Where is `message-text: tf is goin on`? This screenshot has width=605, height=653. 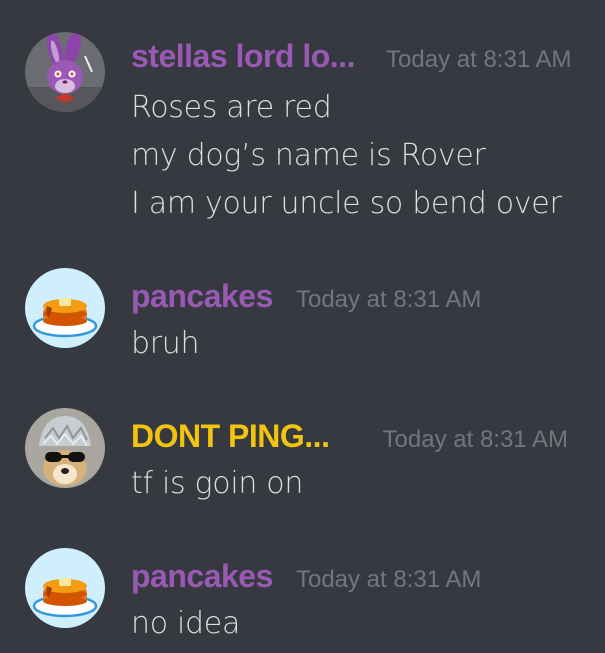 message-text: tf is goin on is located at coordinates (217, 483).